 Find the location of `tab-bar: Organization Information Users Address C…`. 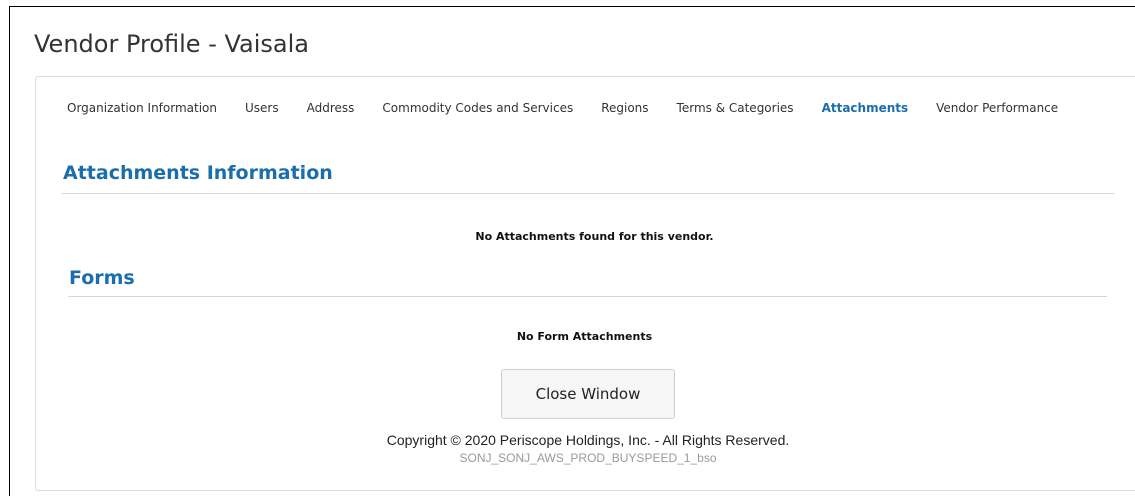

tab-bar: Organization Information Users Address C… is located at coordinates (576, 108).